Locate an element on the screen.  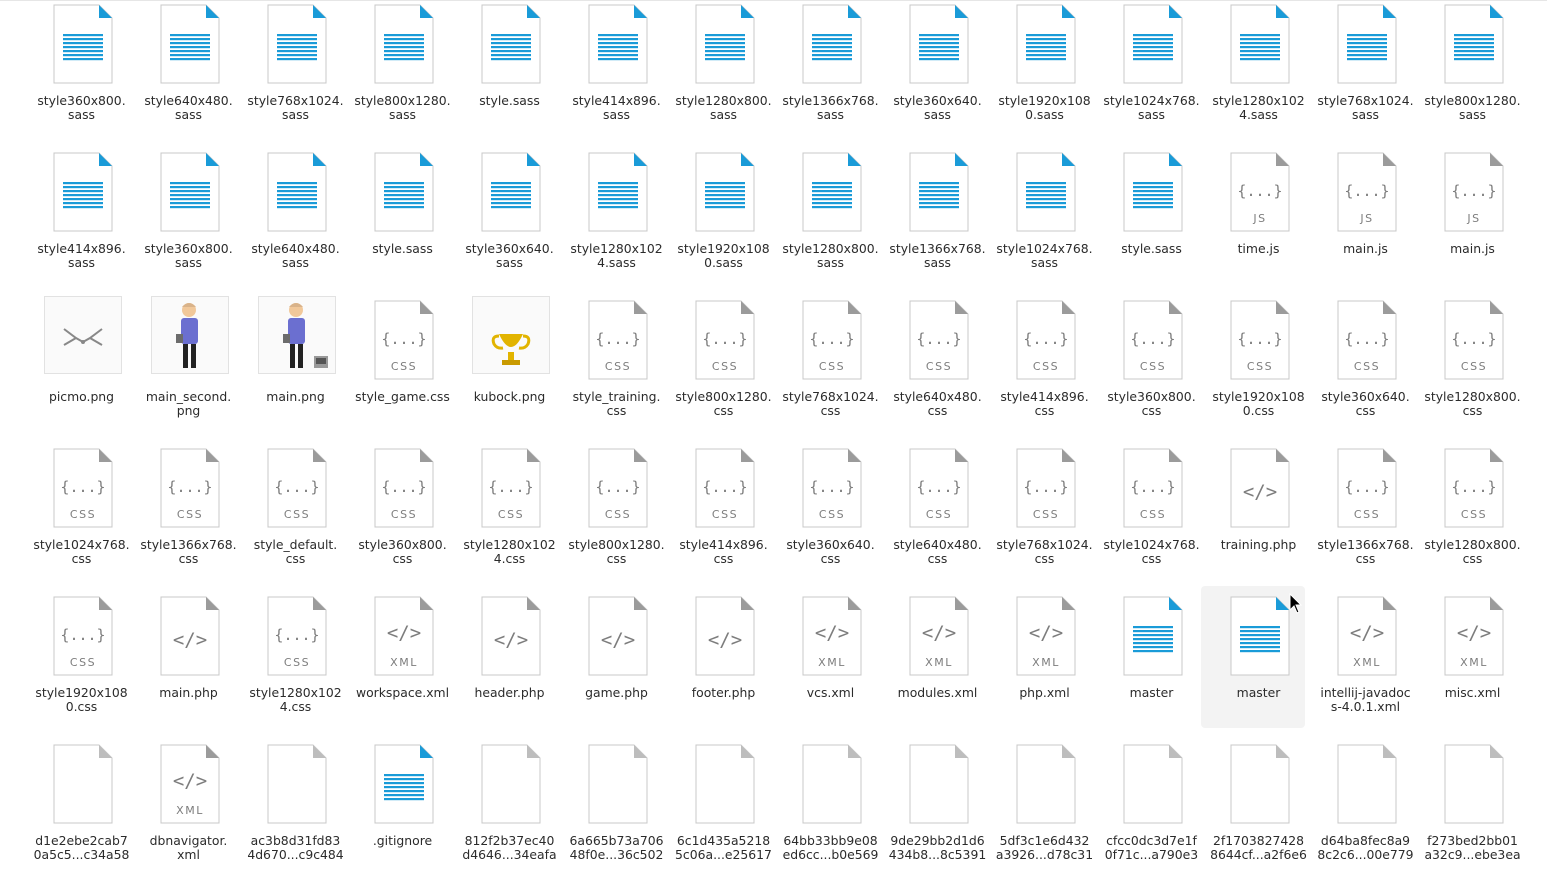
file-item: </> XML vcs.xml is located at coordinates (830, 666).